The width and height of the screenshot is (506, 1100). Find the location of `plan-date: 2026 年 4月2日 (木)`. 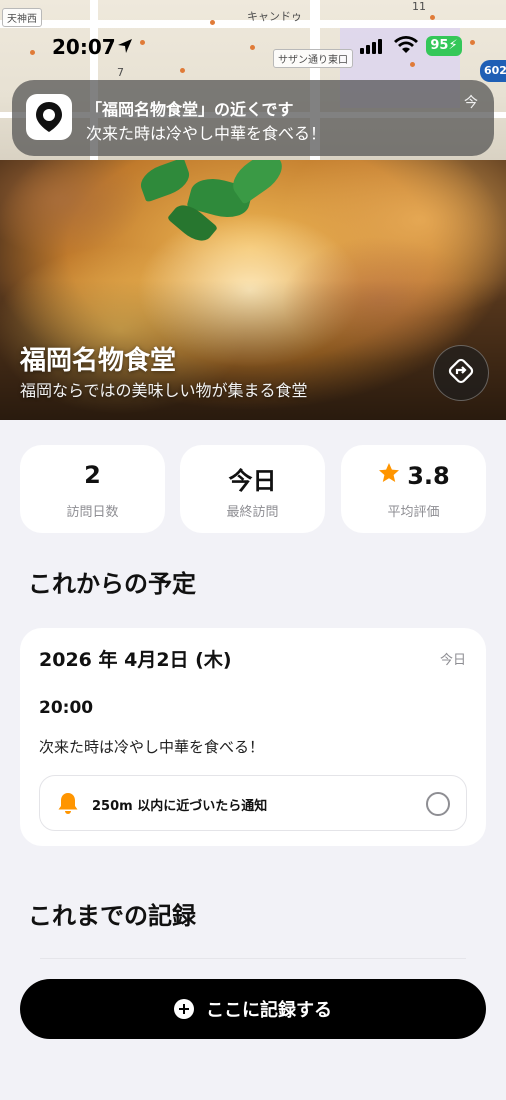

plan-date: 2026 年 4月2日 (木) is located at coordinates (135, 660).